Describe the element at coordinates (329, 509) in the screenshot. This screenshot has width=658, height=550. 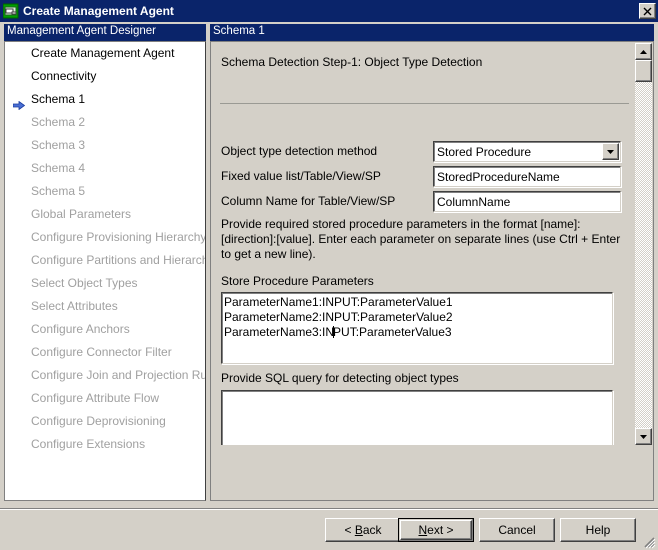
I see `footer-divider-highlight` at that location.